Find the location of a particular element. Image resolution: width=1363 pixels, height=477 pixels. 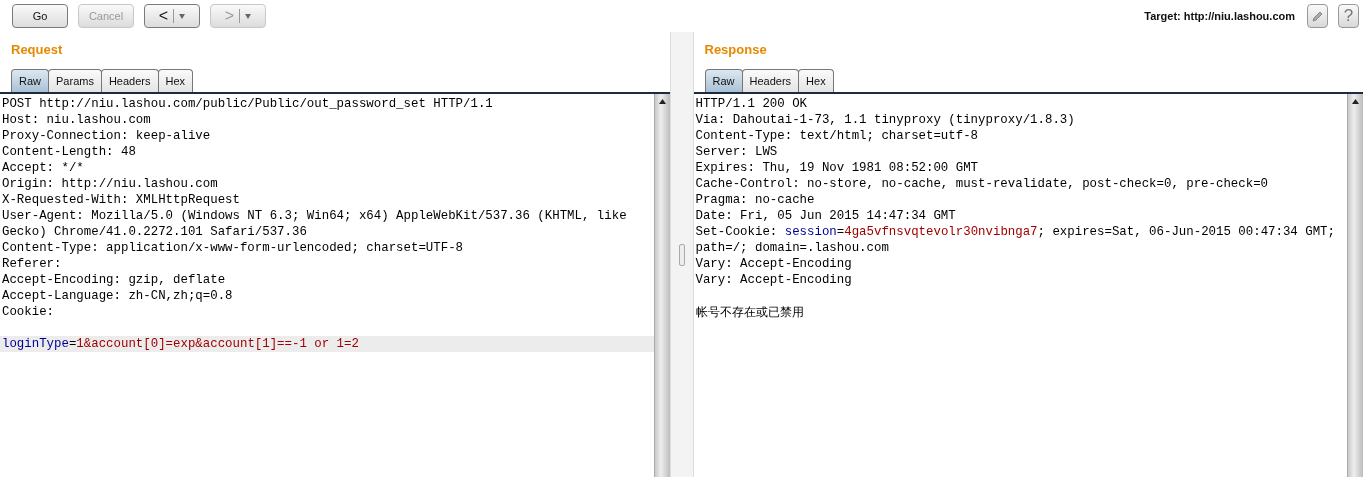

text-line: Cookie: is located at coordinates (28, 312).